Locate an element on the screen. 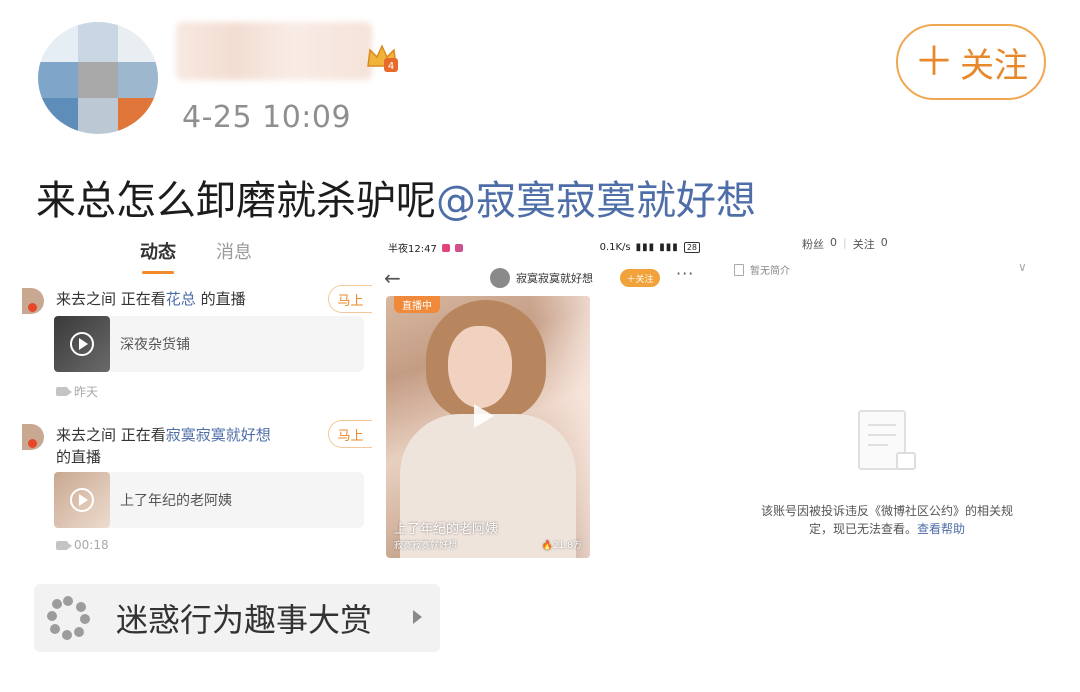 This screenshot has width=1080, height=692. chevron-right-icon is located at coordinates (417, 617).